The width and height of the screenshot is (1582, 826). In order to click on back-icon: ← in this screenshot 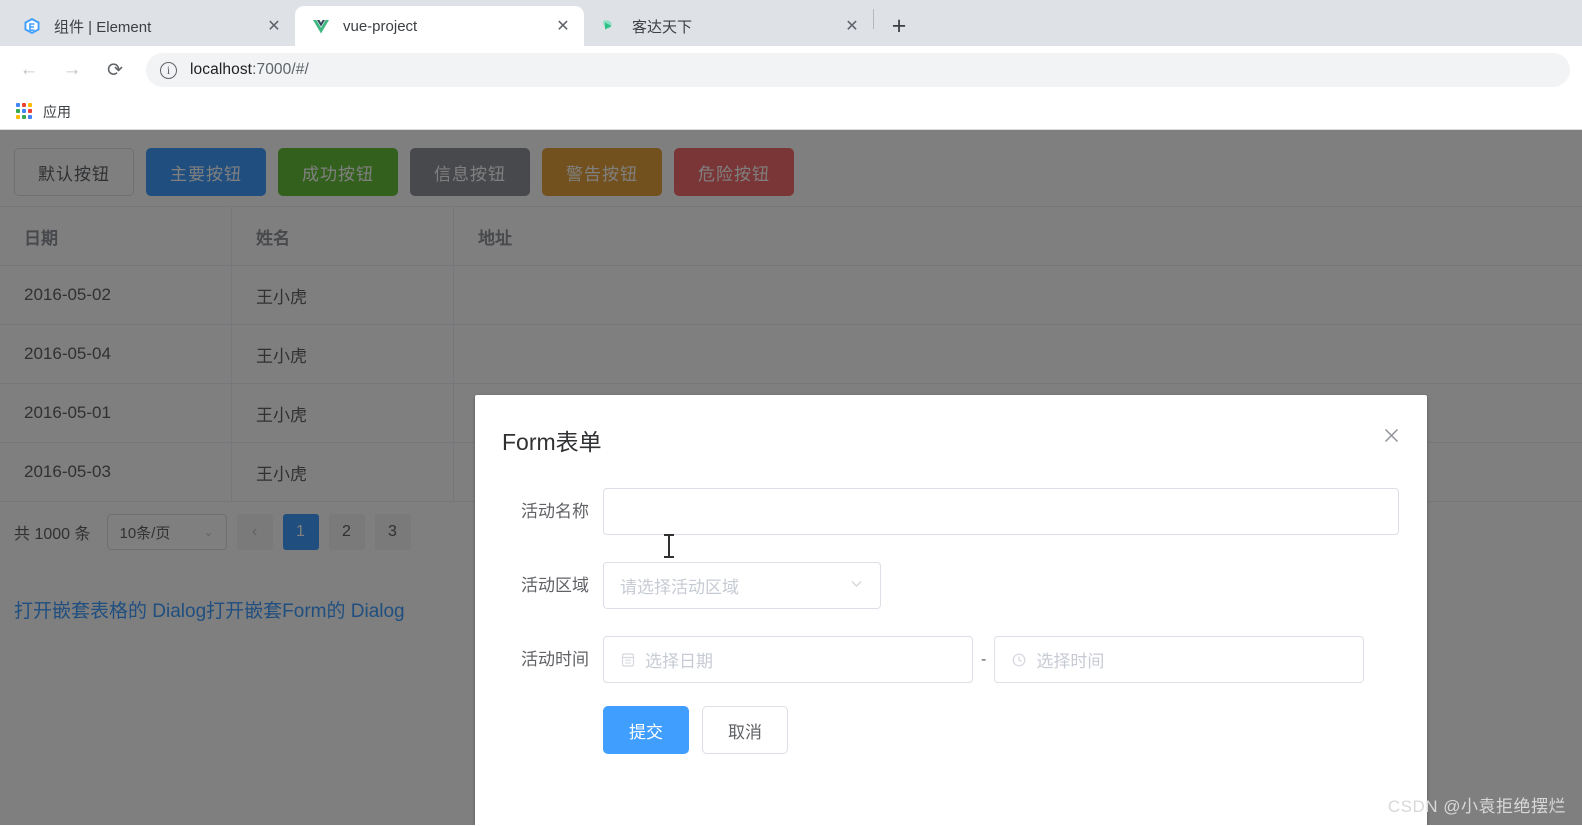, I will do `click(29, 70)`.